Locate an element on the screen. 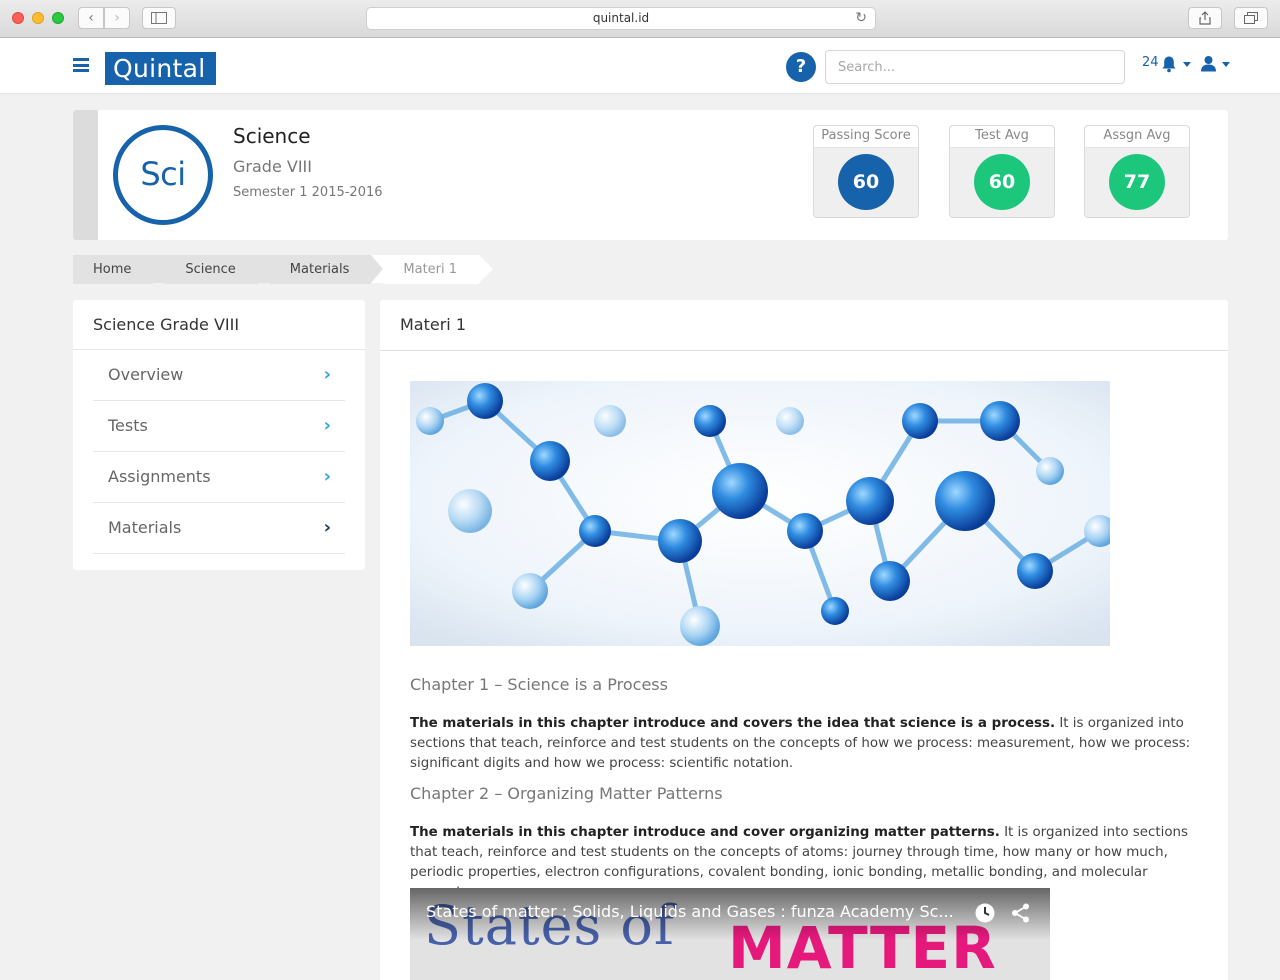 The image size is (1280, 980). sidebar-icon is located at coordinates (159, 18).